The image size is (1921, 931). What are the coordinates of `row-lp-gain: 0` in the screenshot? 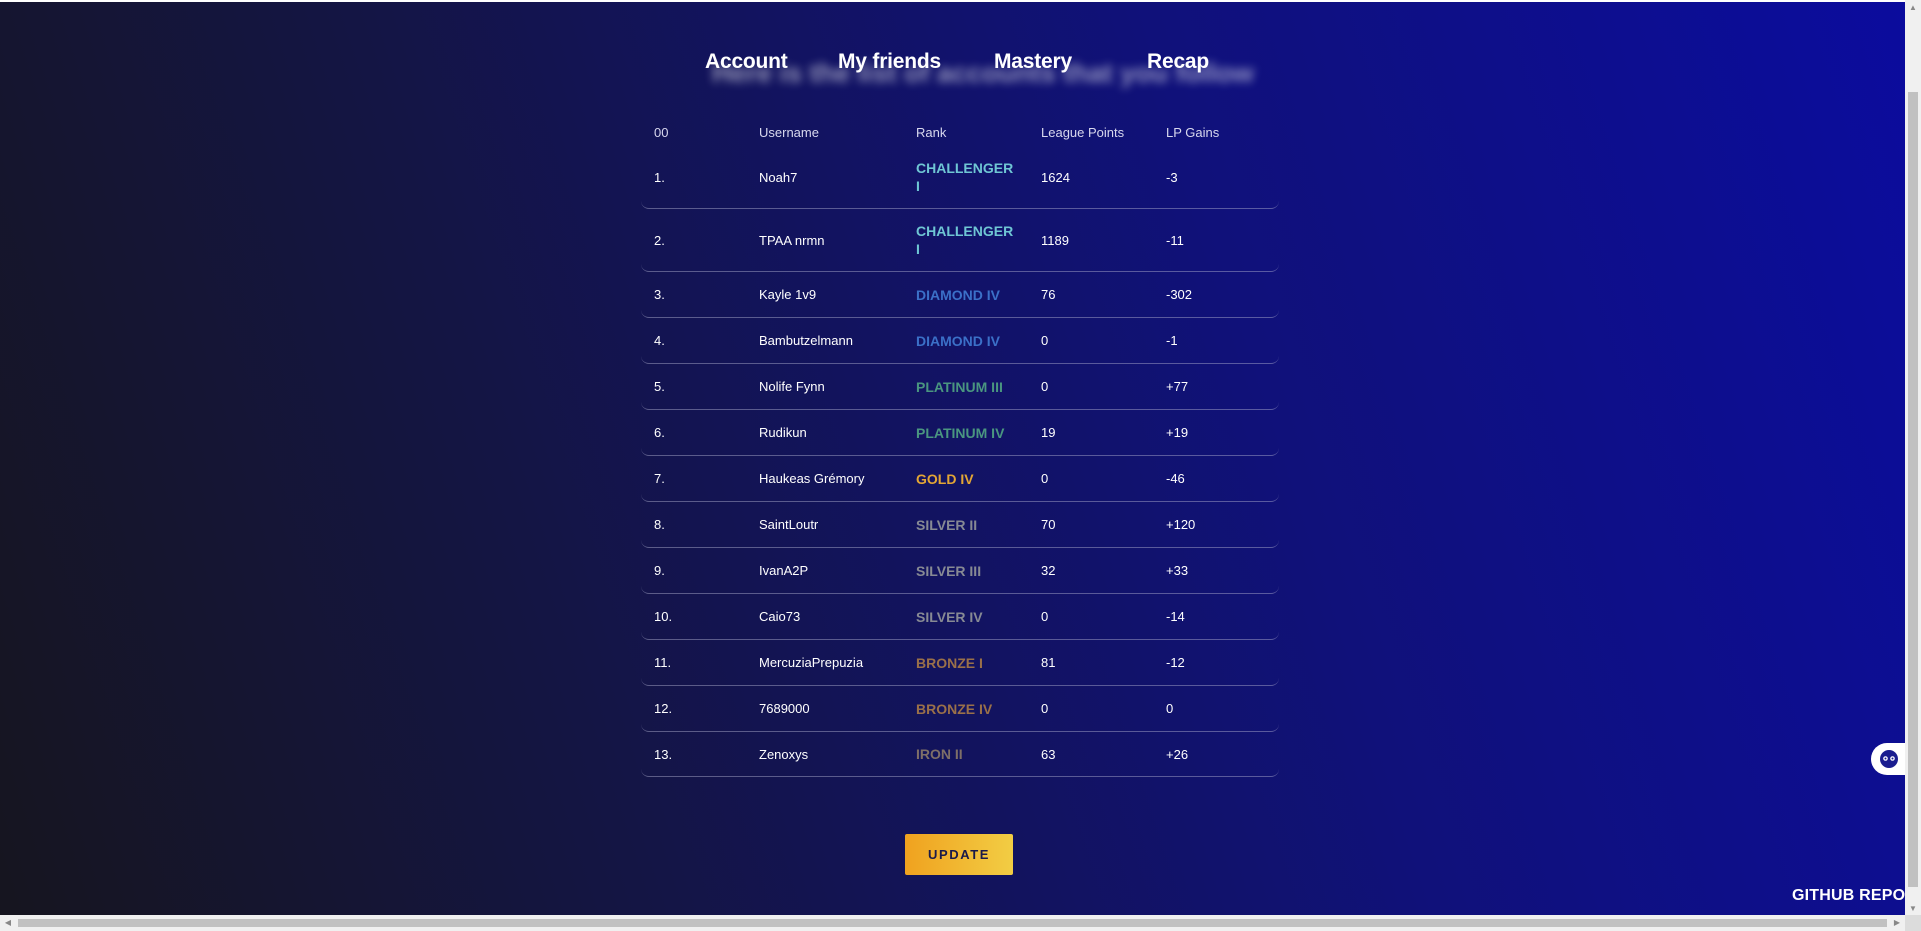 It's located at (1170, 708).